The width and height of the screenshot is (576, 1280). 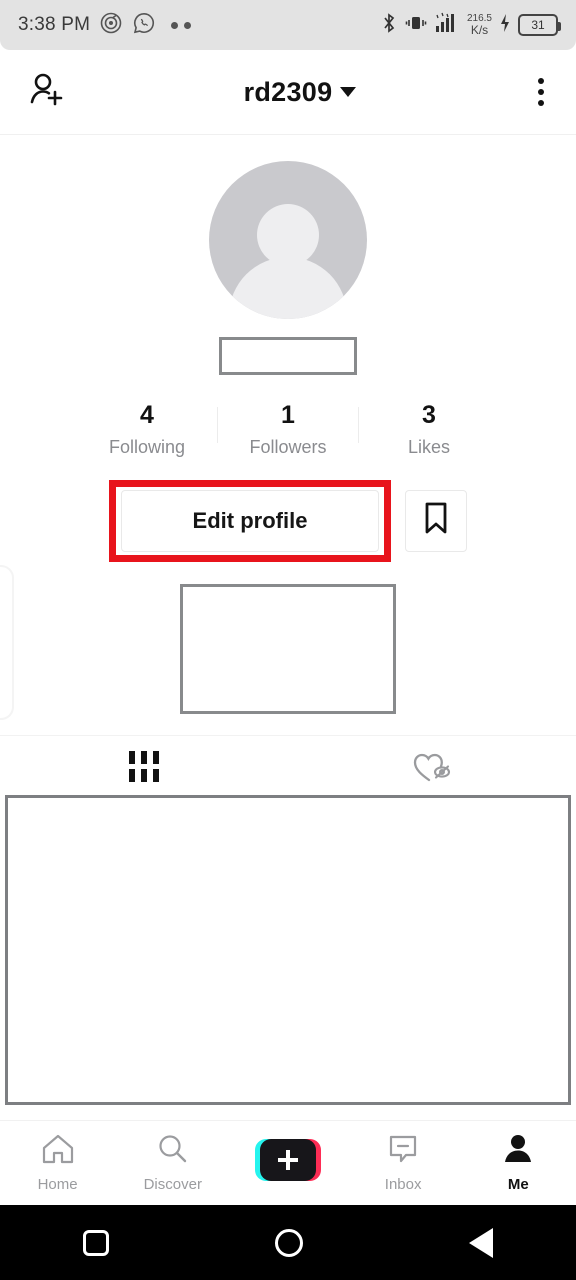 What do you see at coordinates (518, 1184) in the screenshot?
I see `nav-label-me: Me` at bounding box center [518, 1184].